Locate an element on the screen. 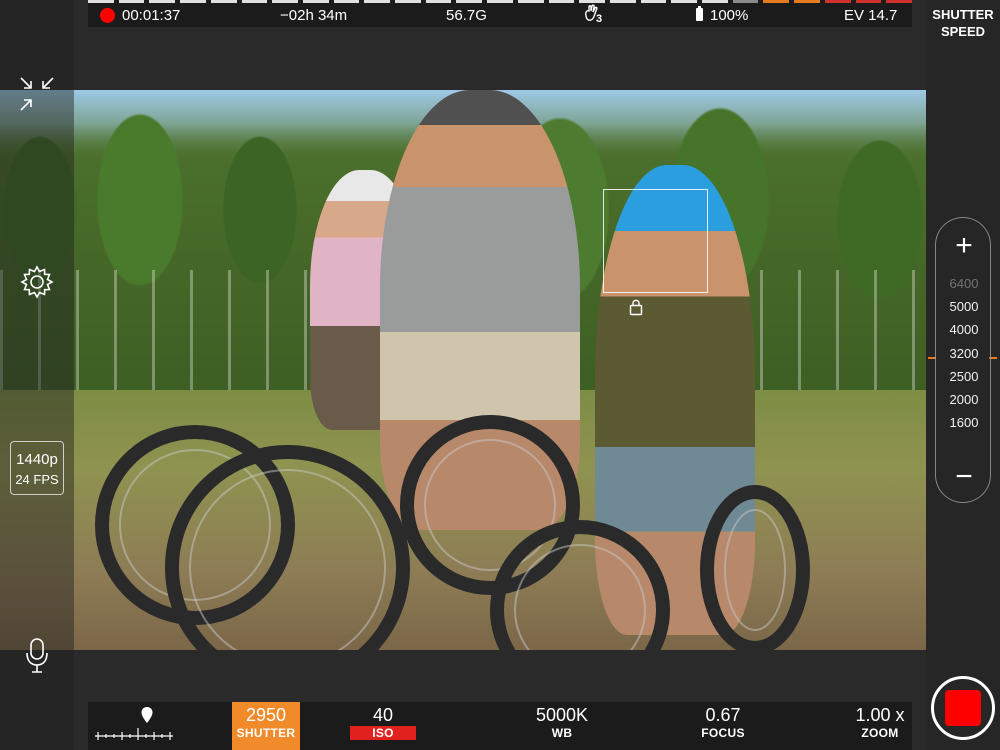 The height and width of the screenshot is (750, 1000). scale-value: 4000 is located at coordinates (964, 329).